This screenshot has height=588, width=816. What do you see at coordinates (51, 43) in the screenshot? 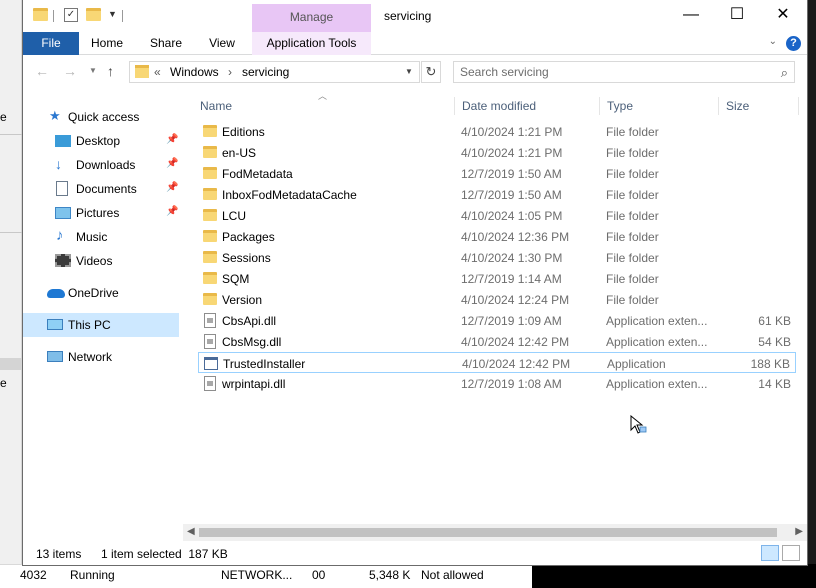
I see `tab-file: File` at bounding box center [51, 43].